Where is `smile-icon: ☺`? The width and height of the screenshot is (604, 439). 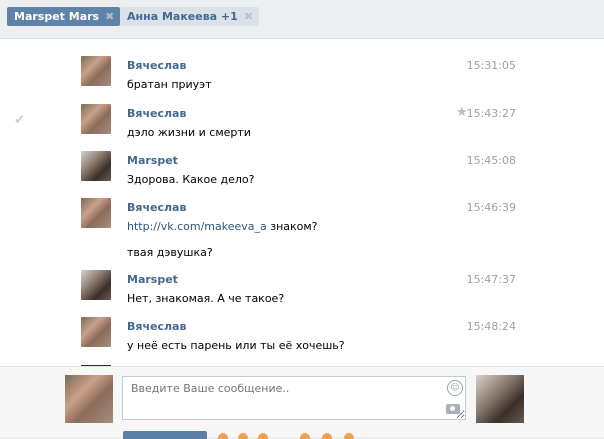 smile-icon: ☺ is located at coordinates (455, 388).